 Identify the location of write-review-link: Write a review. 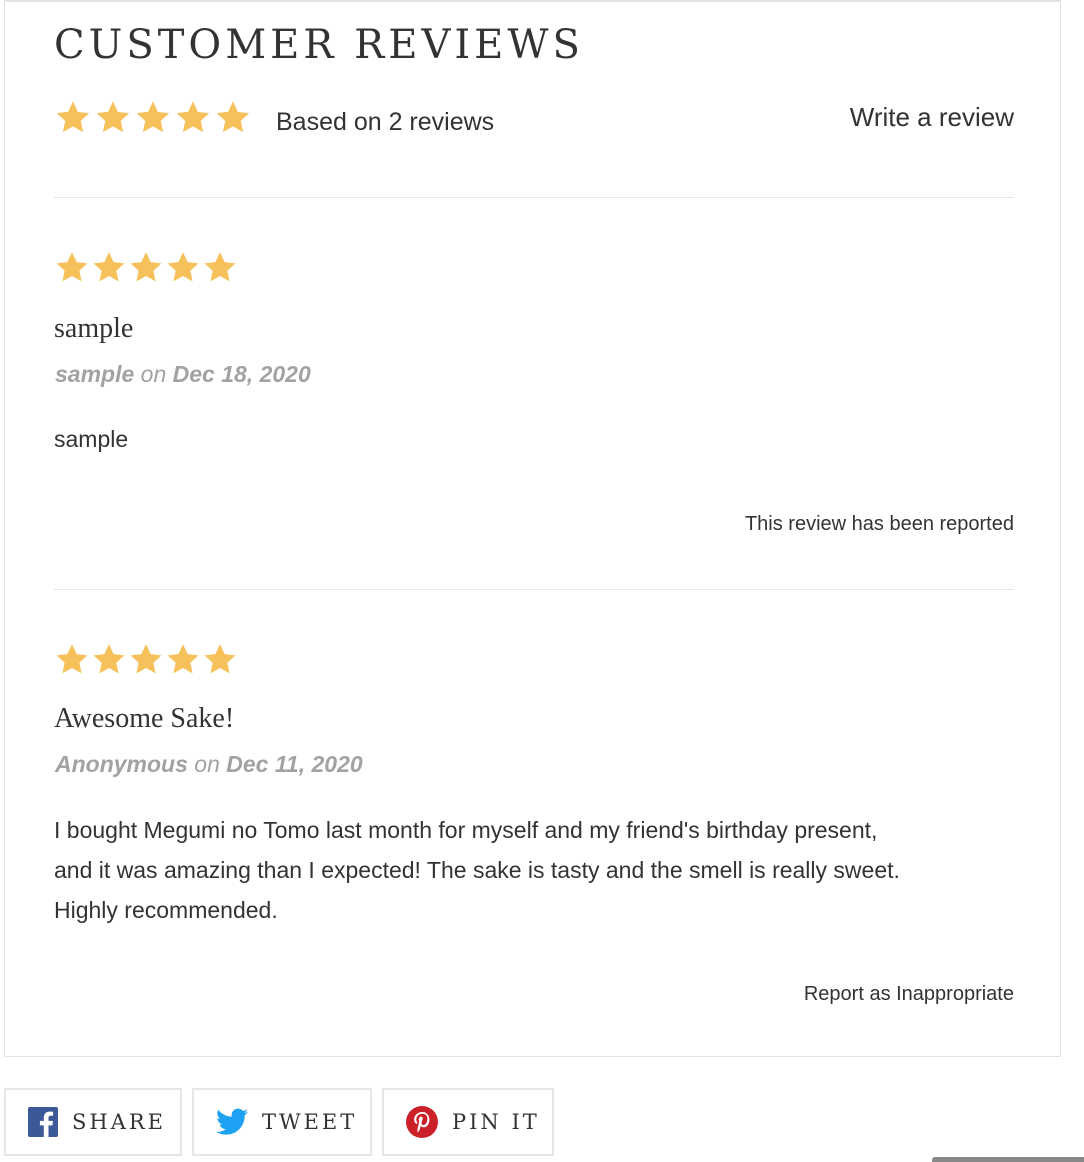
(932, 117).